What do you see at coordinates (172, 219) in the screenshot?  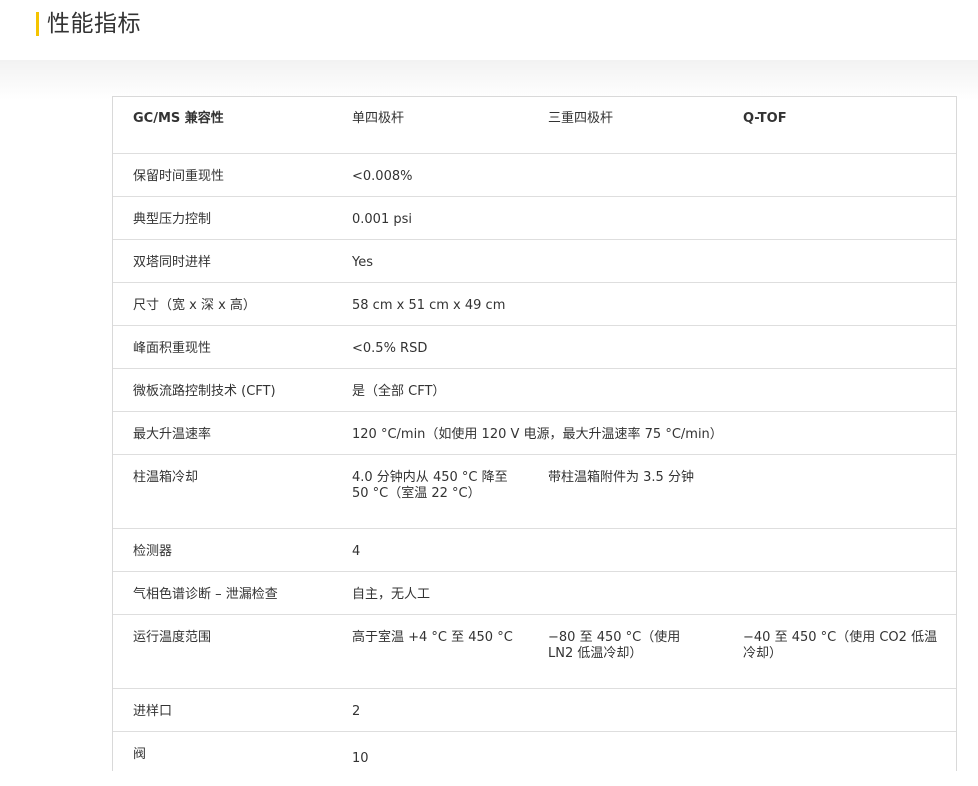 I see `row-label: 典型压力控制` at bounding box center [172, 219].